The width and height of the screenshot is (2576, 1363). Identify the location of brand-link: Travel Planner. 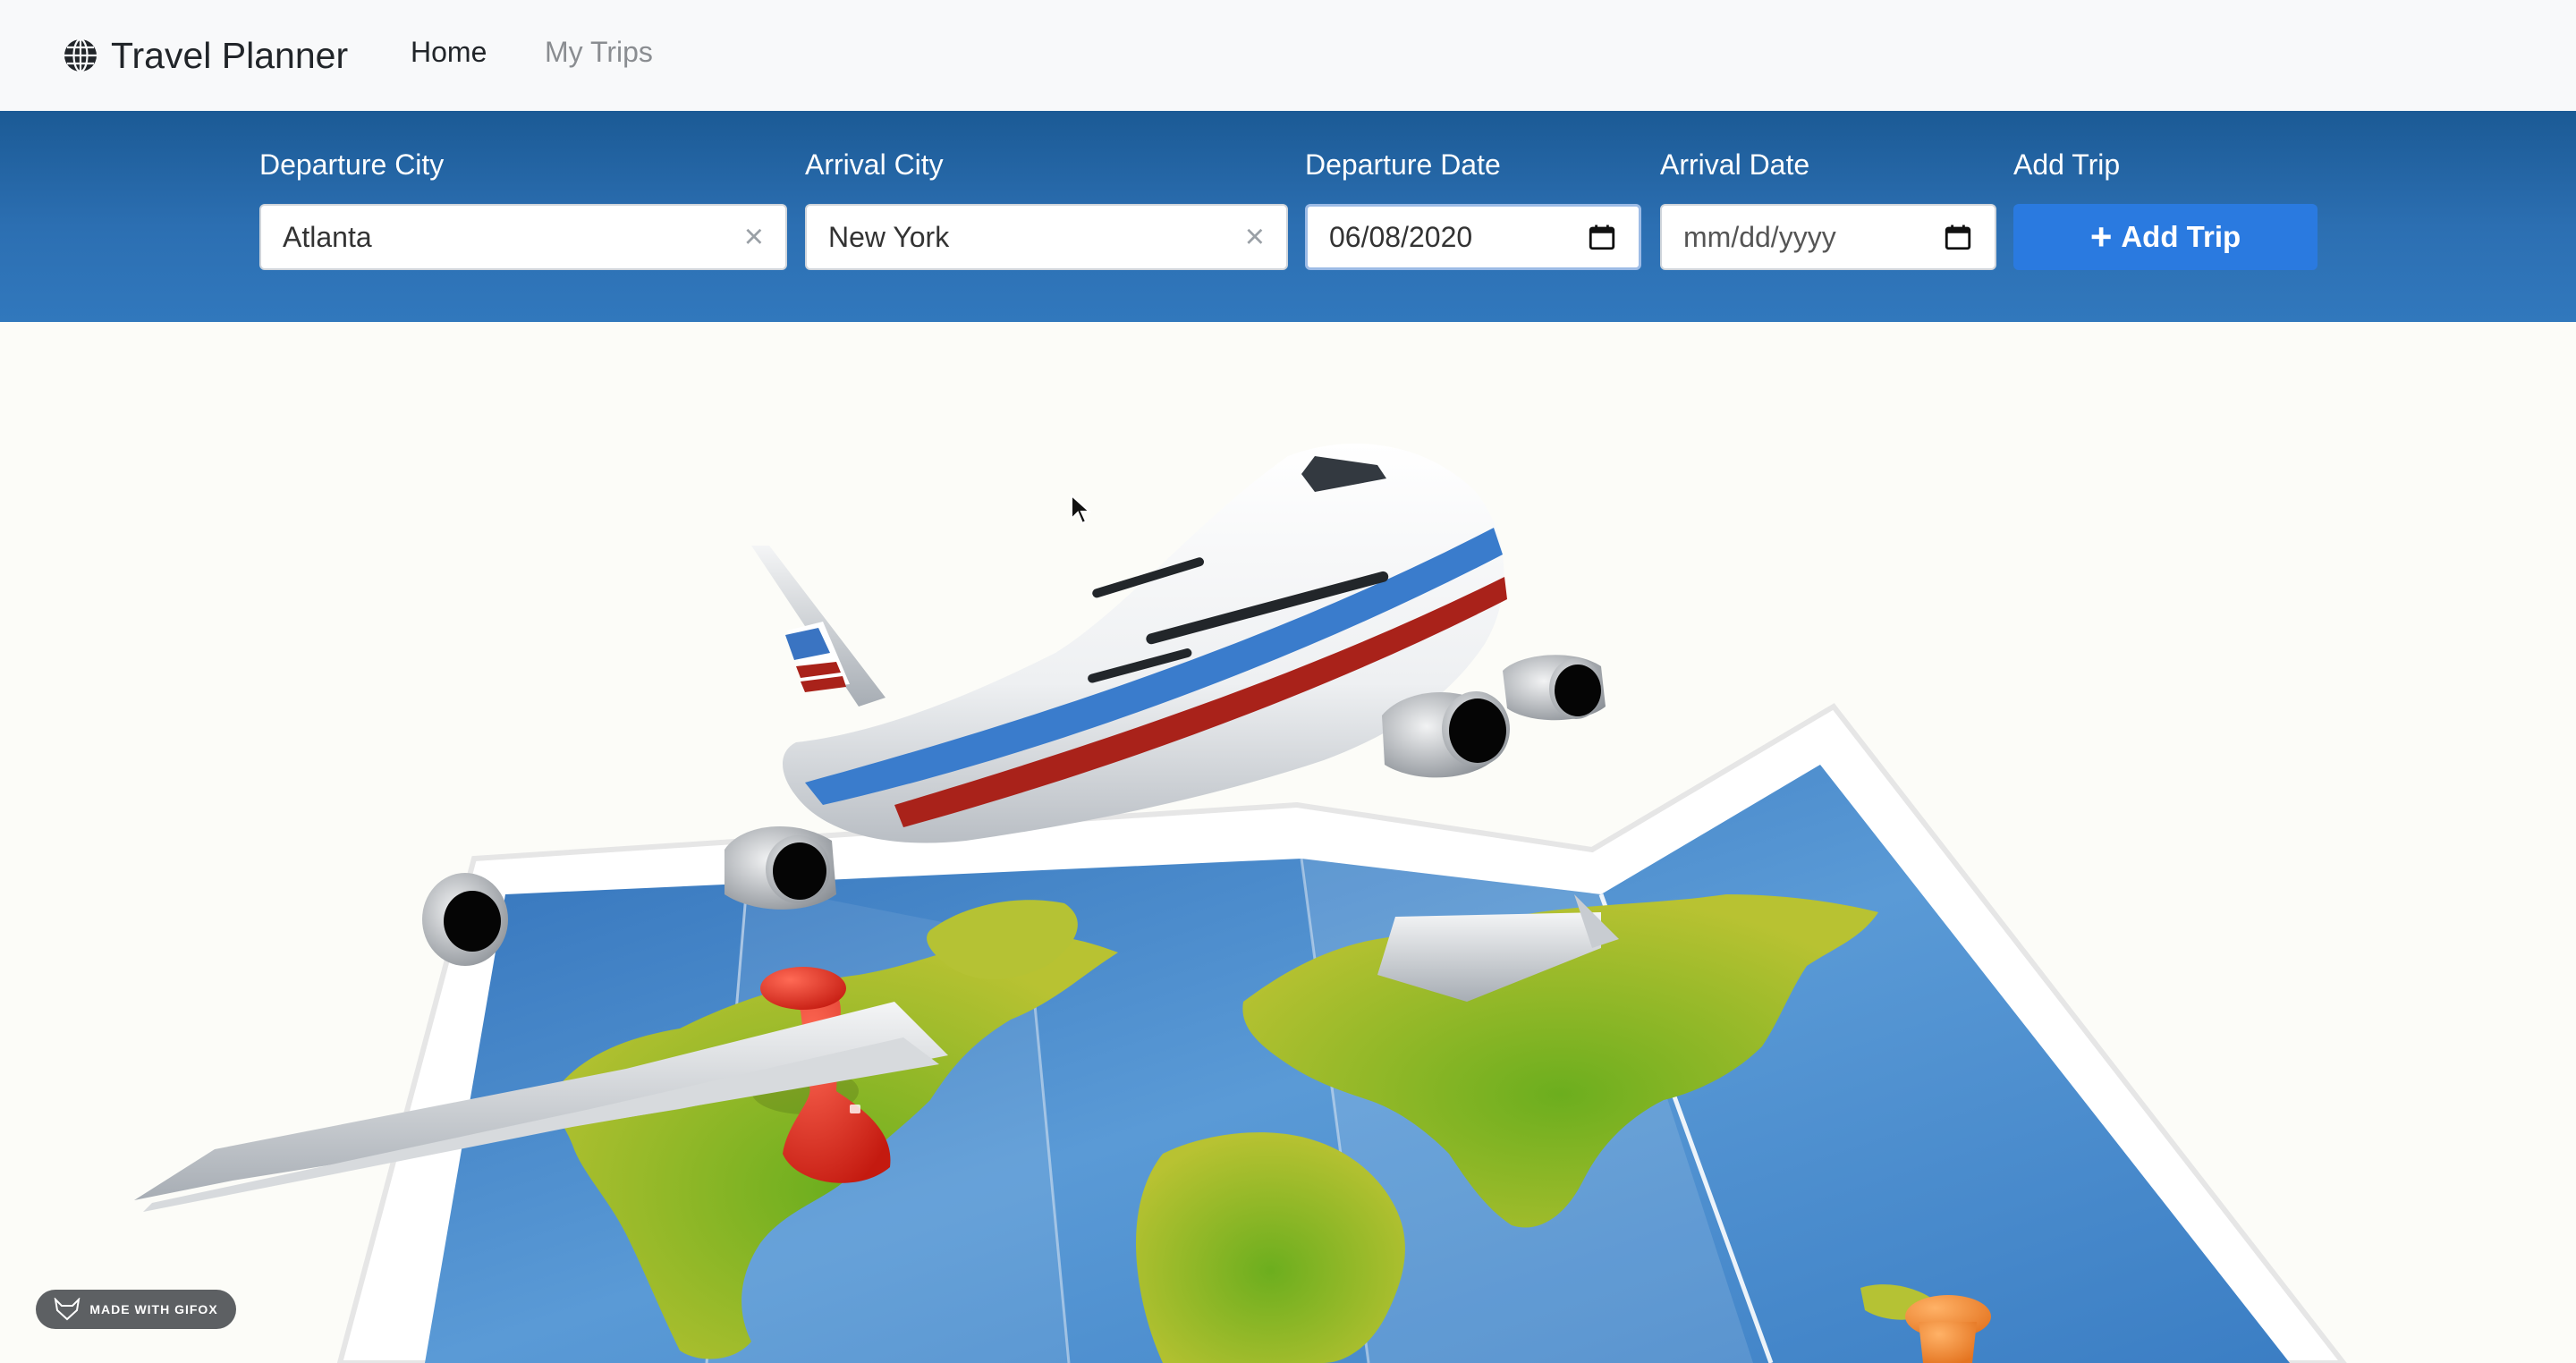
(205, 55).